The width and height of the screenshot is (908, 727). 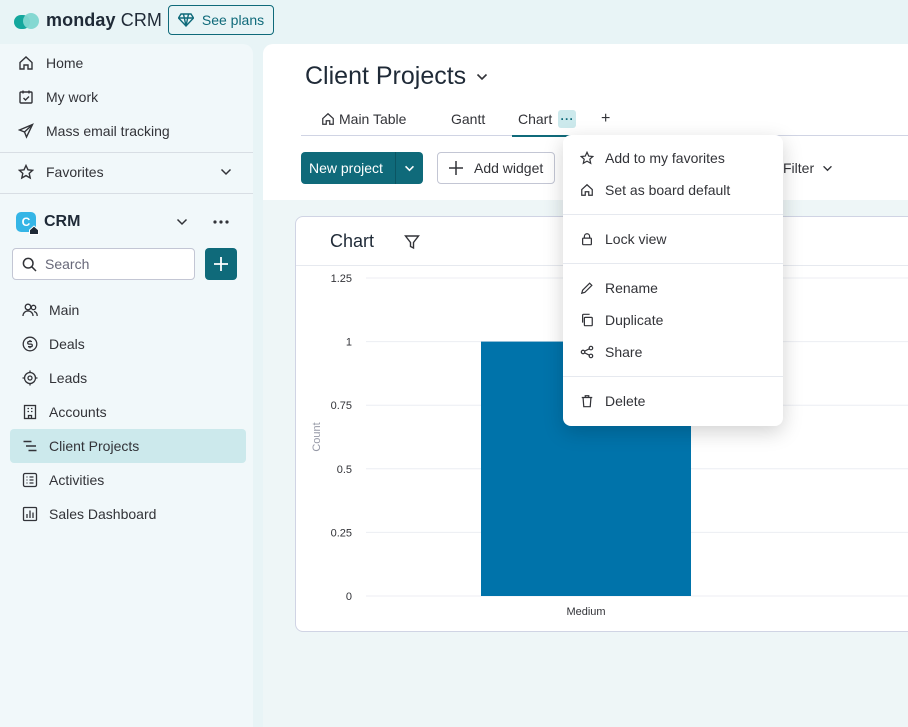 I want to click on tab-chart: Chart ···, so click(x=551, y=119).